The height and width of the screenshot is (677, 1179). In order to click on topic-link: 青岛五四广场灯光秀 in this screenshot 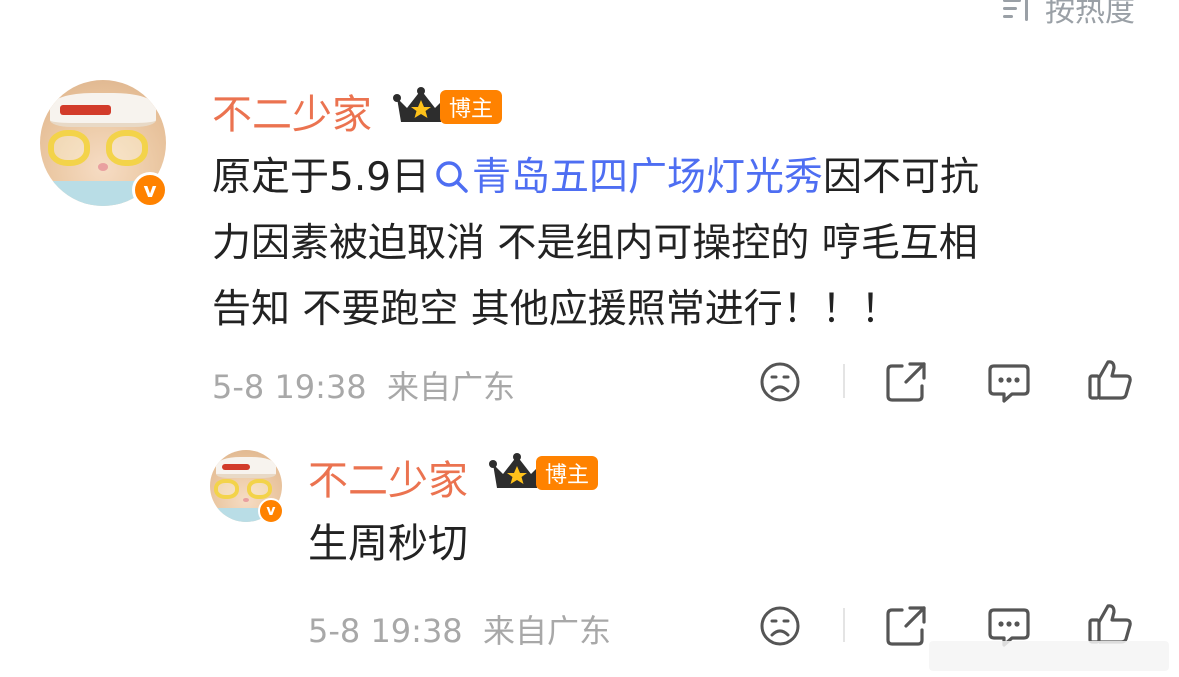, I will do `click(626, 177)`.